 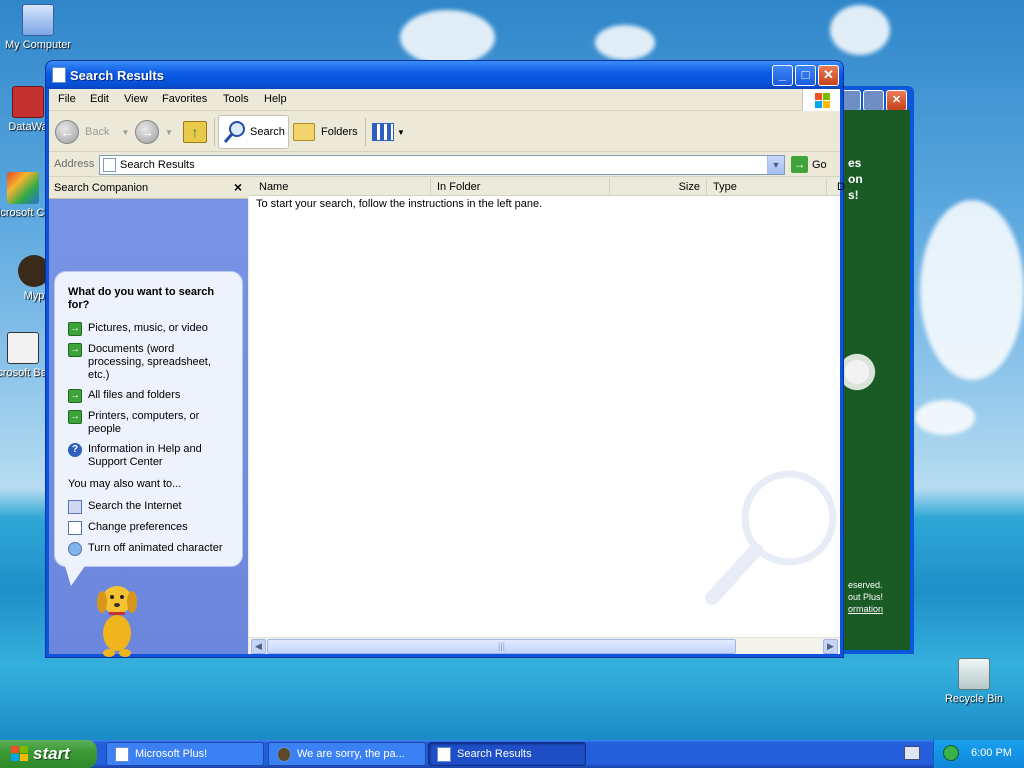 What do you see at coordinates (951, 753) in the screenshot?
I see `network-icon` at bounding box center [951, 753].